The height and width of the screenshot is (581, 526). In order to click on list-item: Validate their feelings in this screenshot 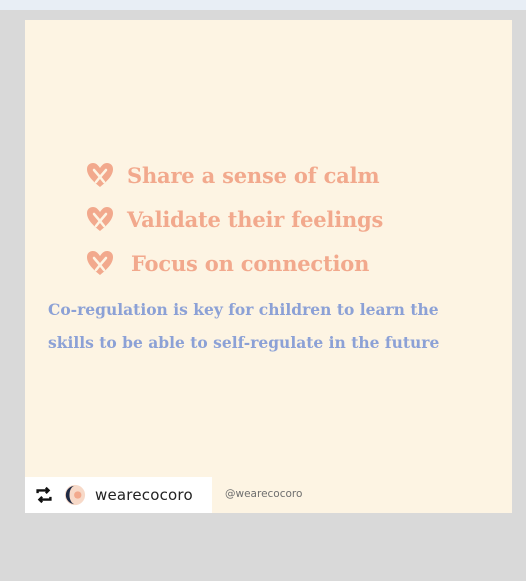, I will do `click(234, 219)`.